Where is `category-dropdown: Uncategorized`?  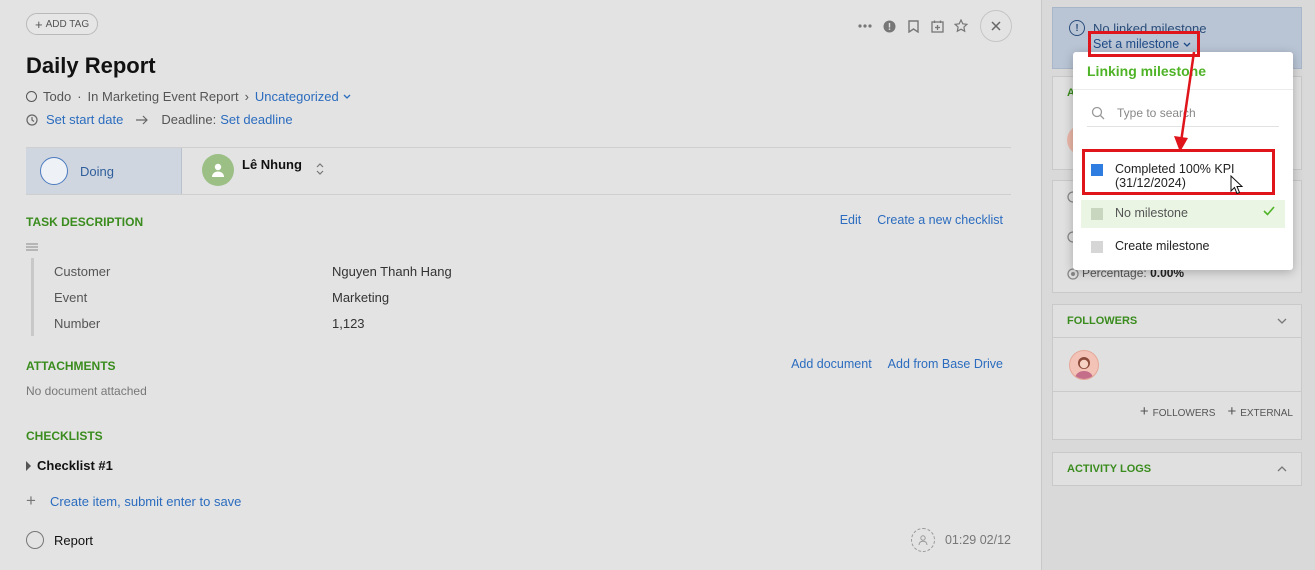 category-dropdown: Uncategorized is located at coordinates (303, 96).